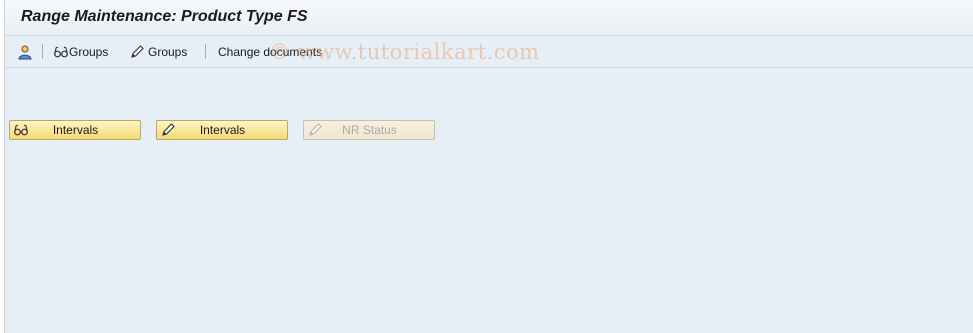 The image size is (973, 333). I want to click on change-groups-button: Groups, so click(158, 52).